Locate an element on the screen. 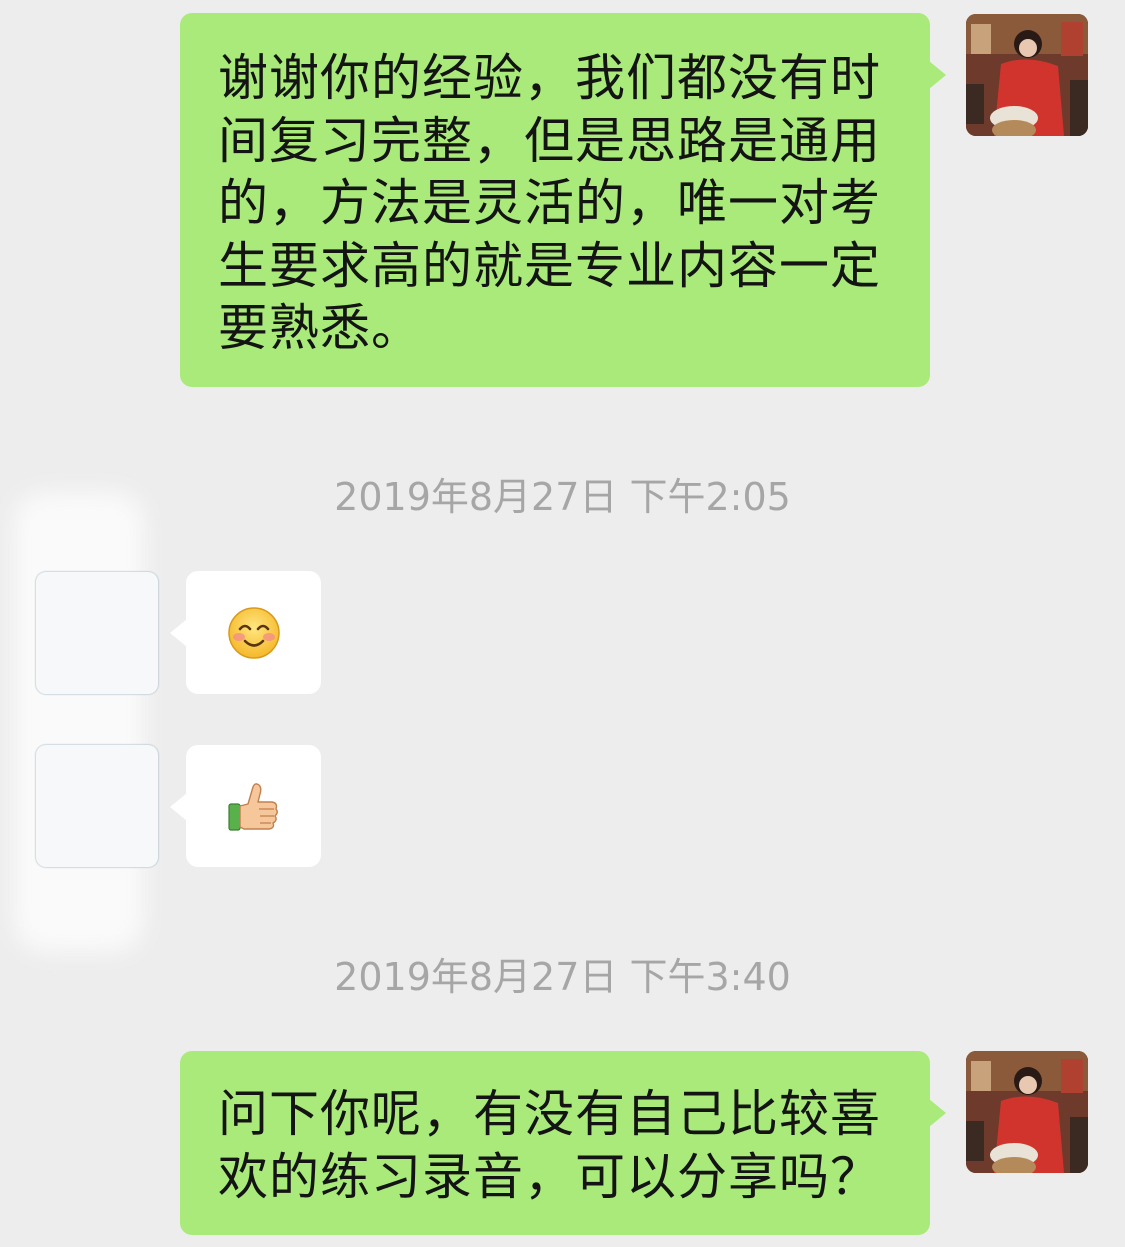  chat-timestamp: 2019年8月27日 下午2:05 is located at coordinates (562, 497).